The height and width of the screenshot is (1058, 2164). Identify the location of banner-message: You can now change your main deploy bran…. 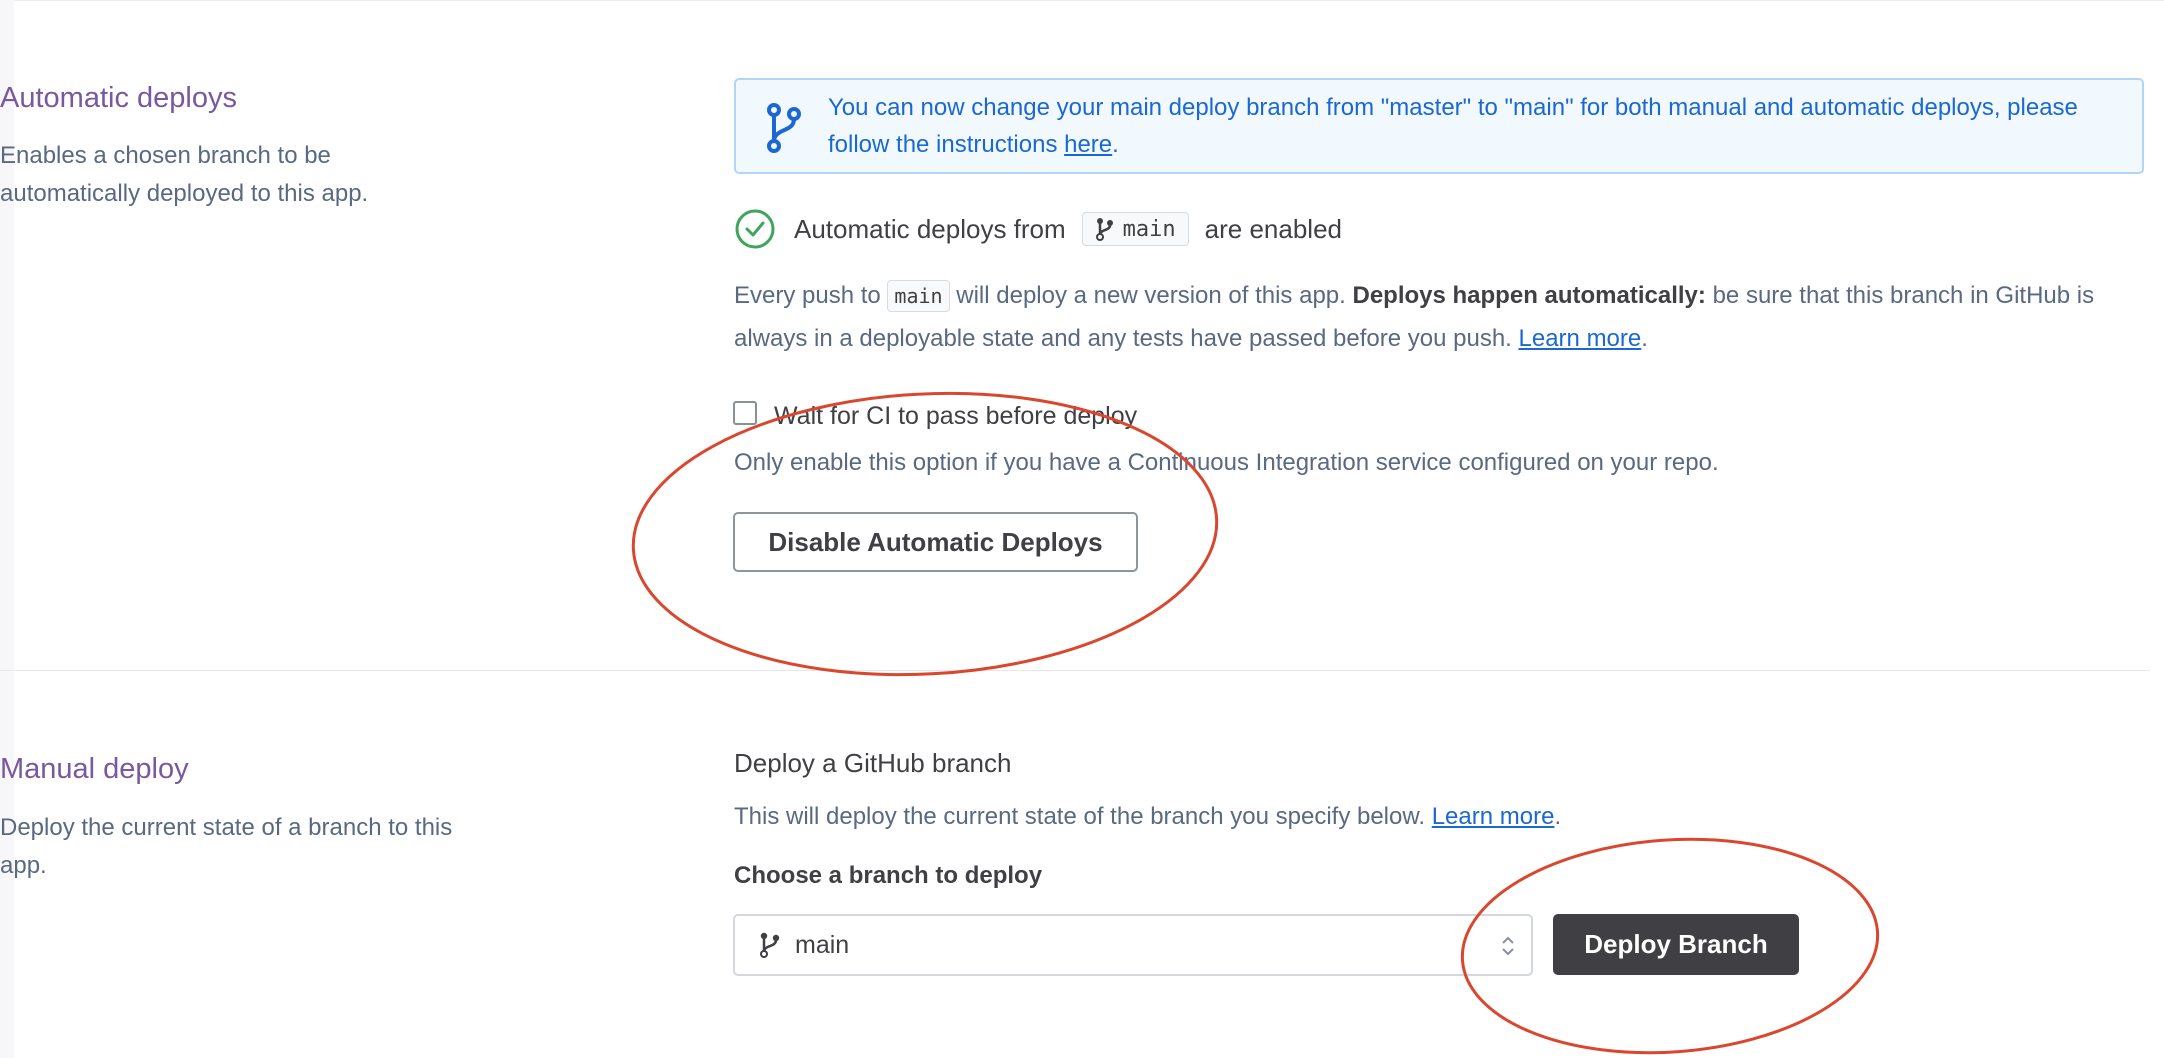
(1453, 126).